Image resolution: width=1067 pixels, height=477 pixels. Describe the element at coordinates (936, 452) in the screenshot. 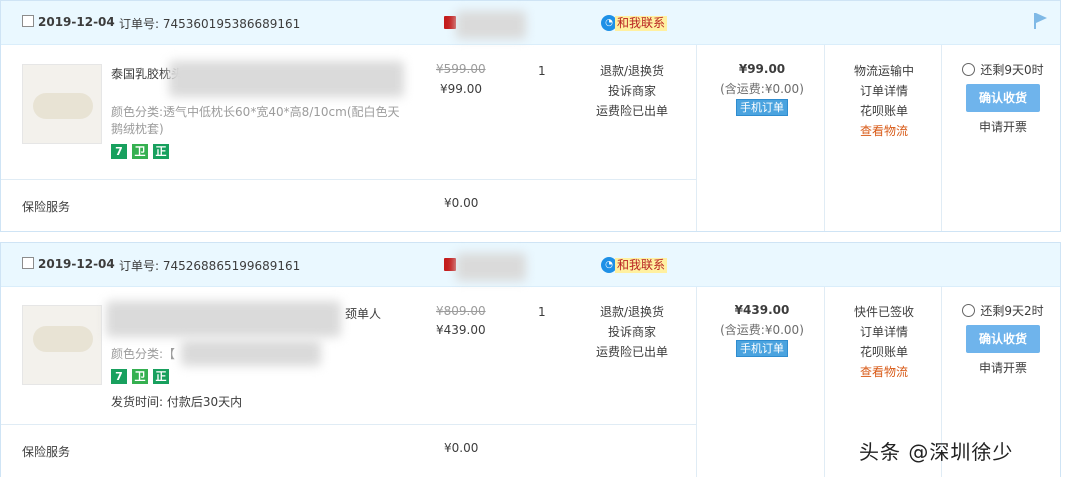

I see `watermark: 头条 @深圳徐少` at that location.